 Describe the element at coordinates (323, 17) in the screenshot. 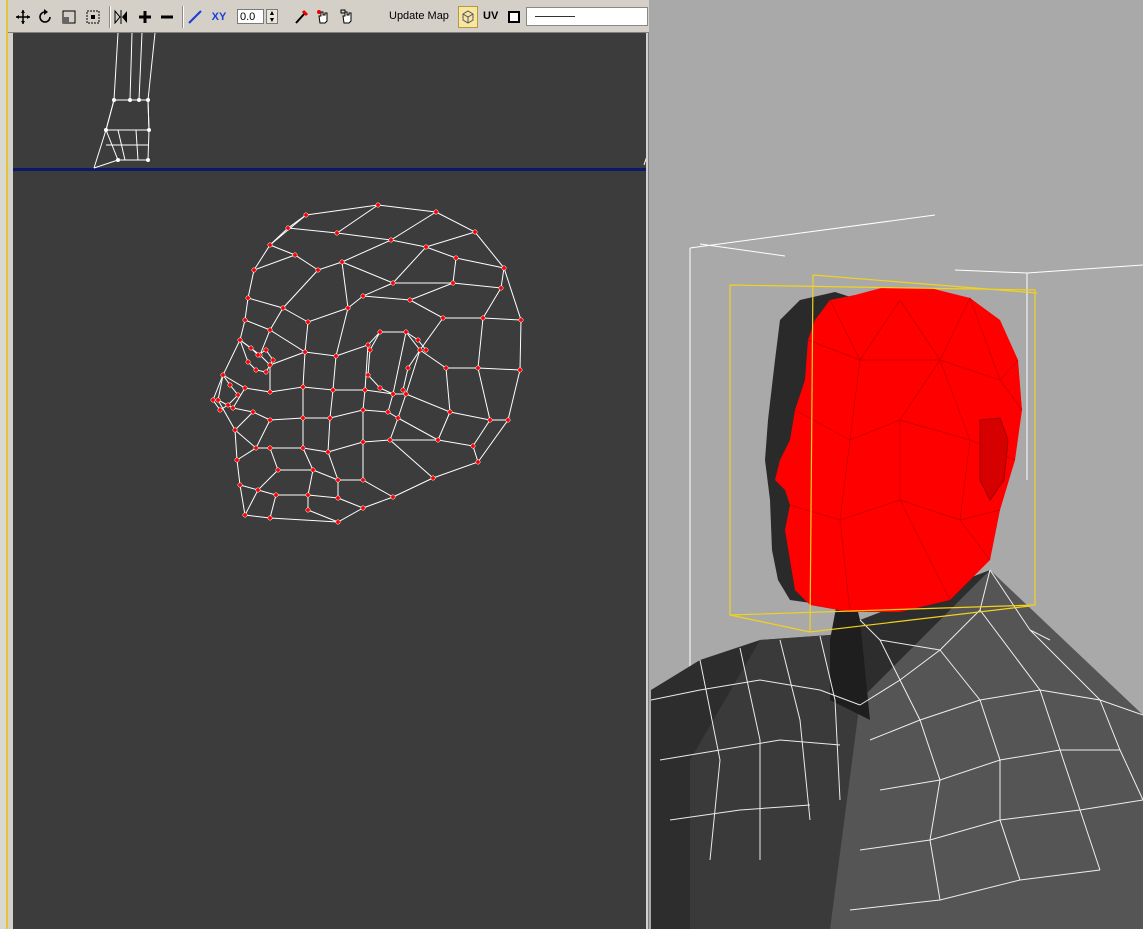

I see `hand-icon` at that location.